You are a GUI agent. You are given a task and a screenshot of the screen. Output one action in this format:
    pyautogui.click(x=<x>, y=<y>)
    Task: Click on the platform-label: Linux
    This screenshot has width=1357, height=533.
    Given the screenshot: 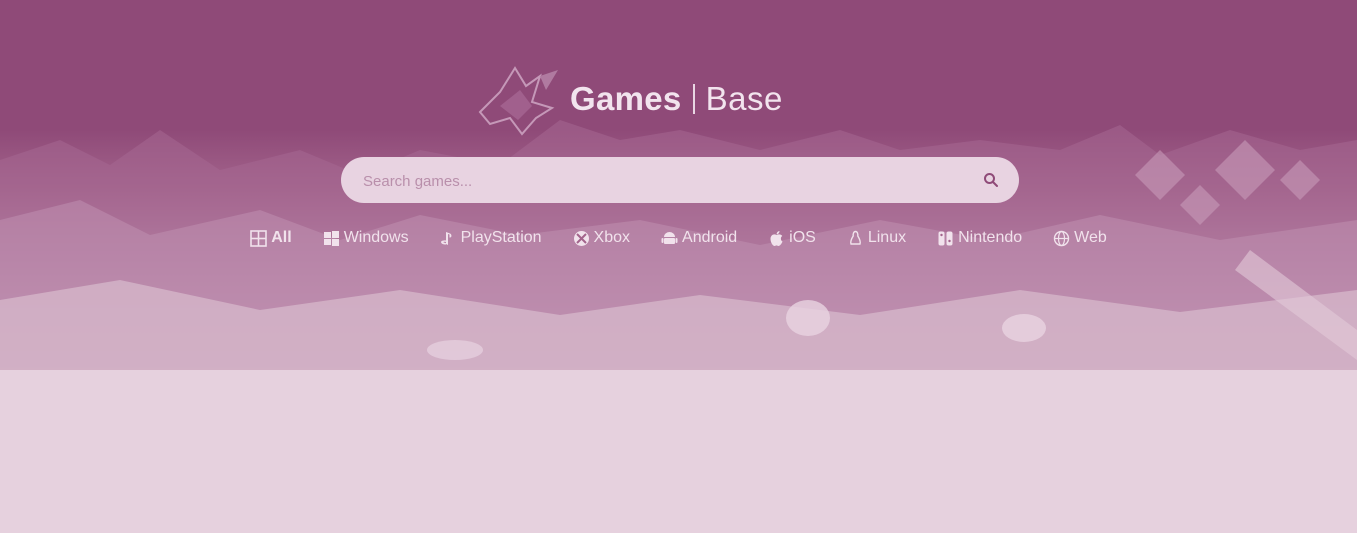 What is the action you would take?
    pyautogui.click(x=887, y=237)
    